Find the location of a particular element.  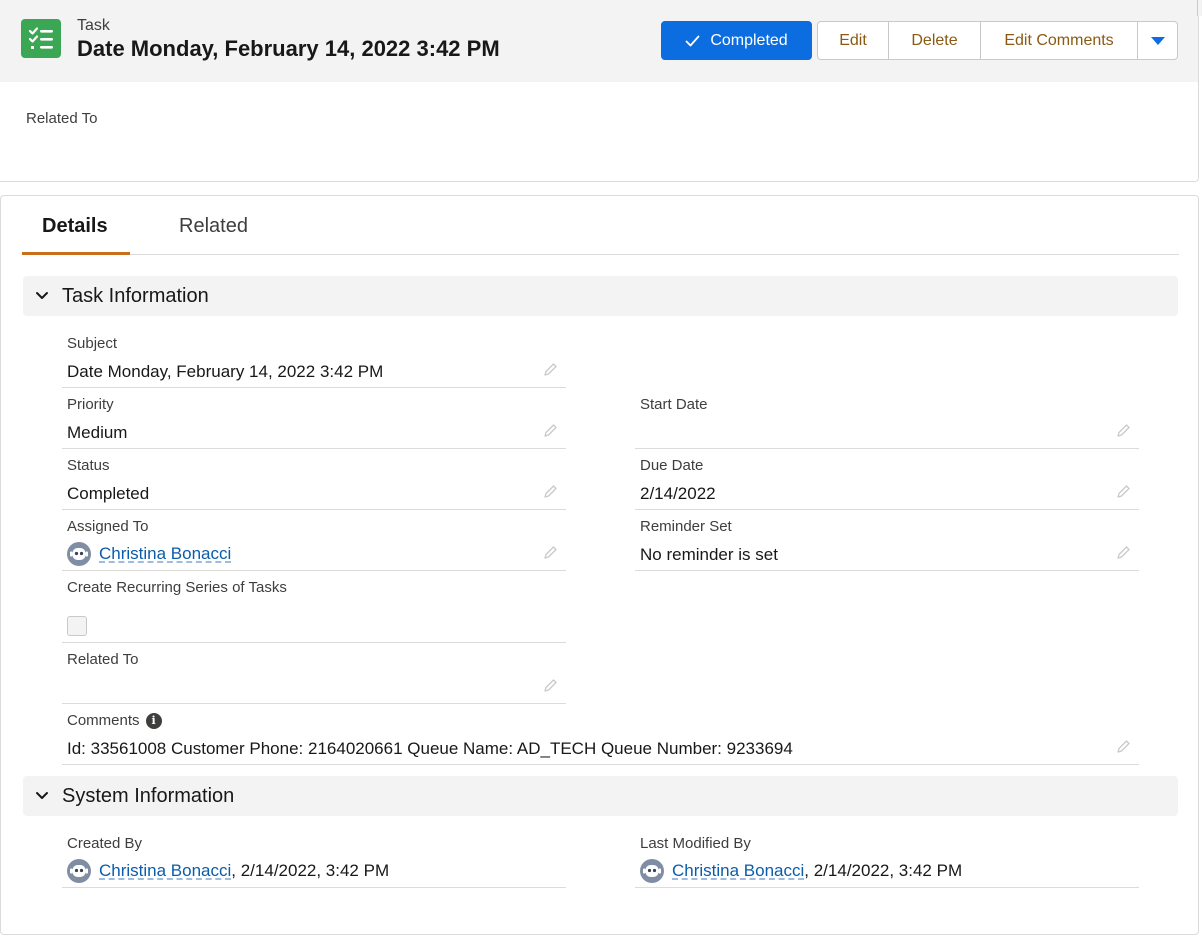

edit-button: Edit is located at coordinates (853, 40).